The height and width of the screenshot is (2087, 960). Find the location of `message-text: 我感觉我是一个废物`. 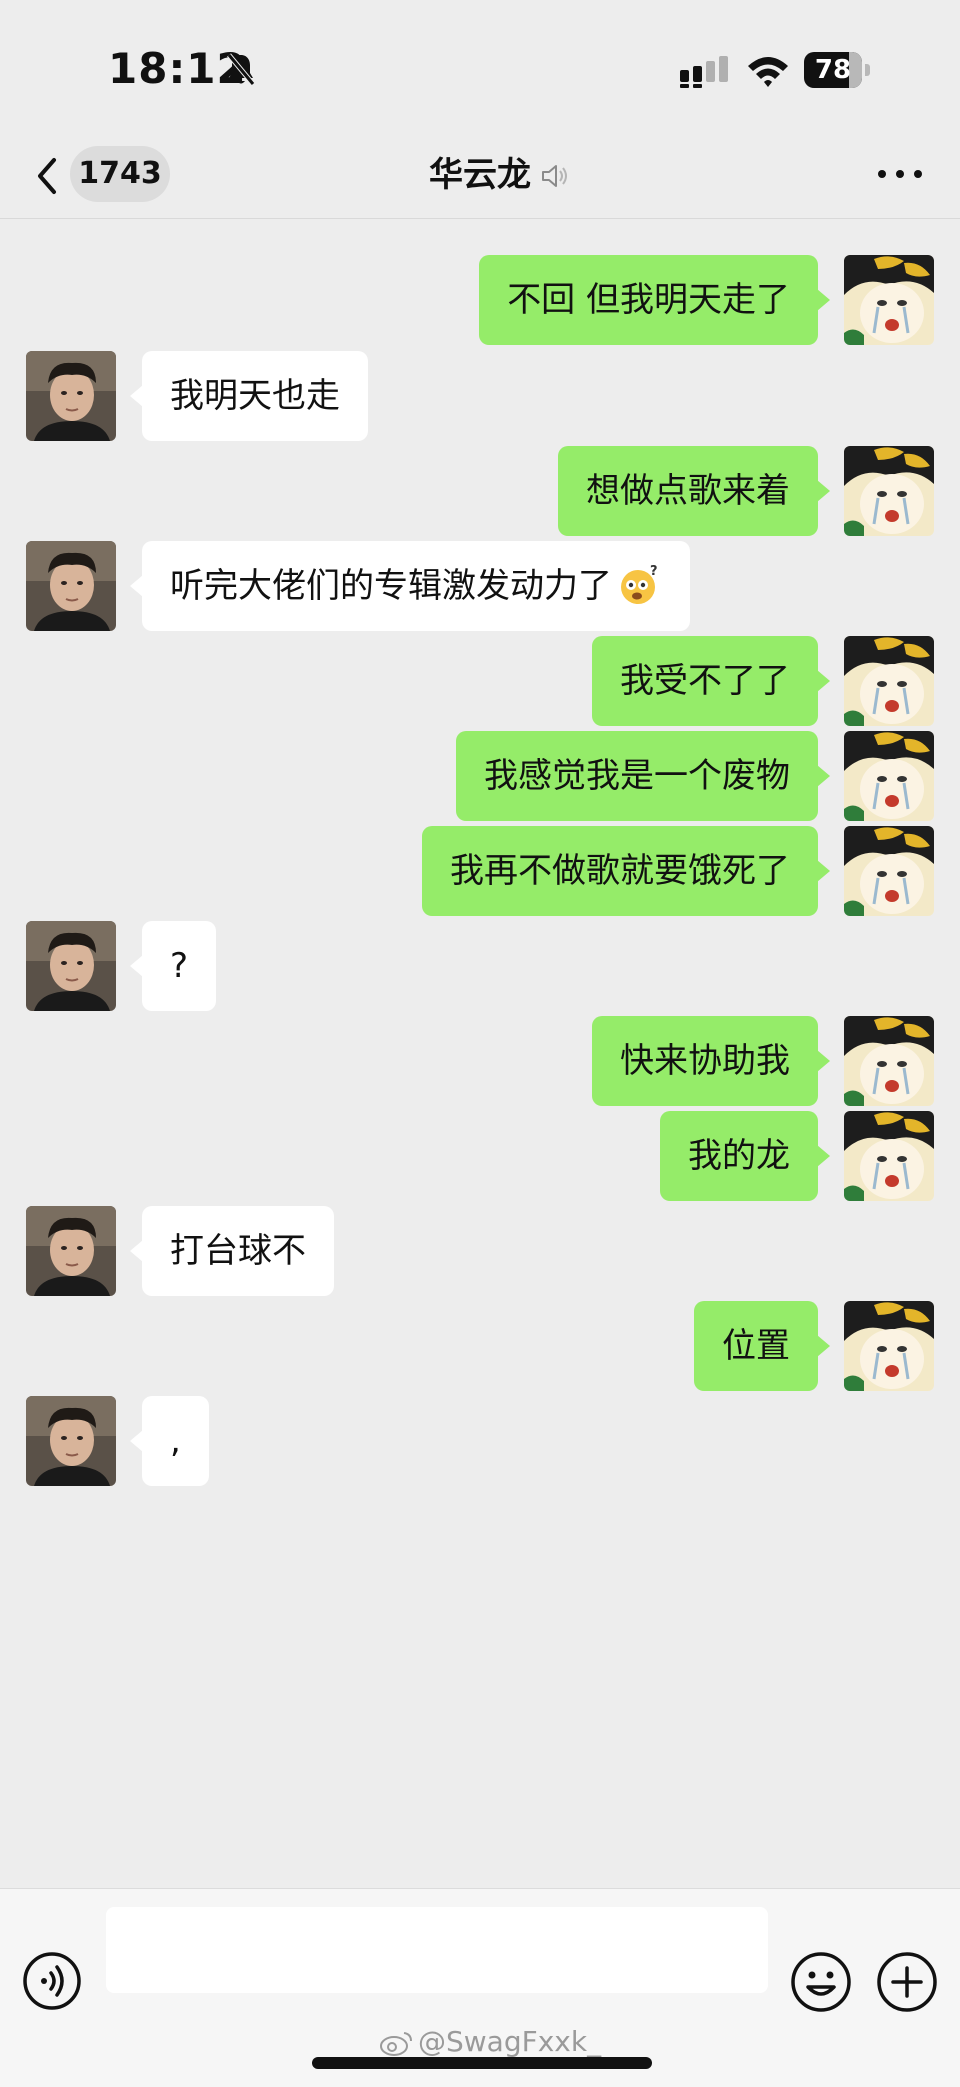

message-text: 我感觉我是一个废物 is located at coordinates (637, 776).